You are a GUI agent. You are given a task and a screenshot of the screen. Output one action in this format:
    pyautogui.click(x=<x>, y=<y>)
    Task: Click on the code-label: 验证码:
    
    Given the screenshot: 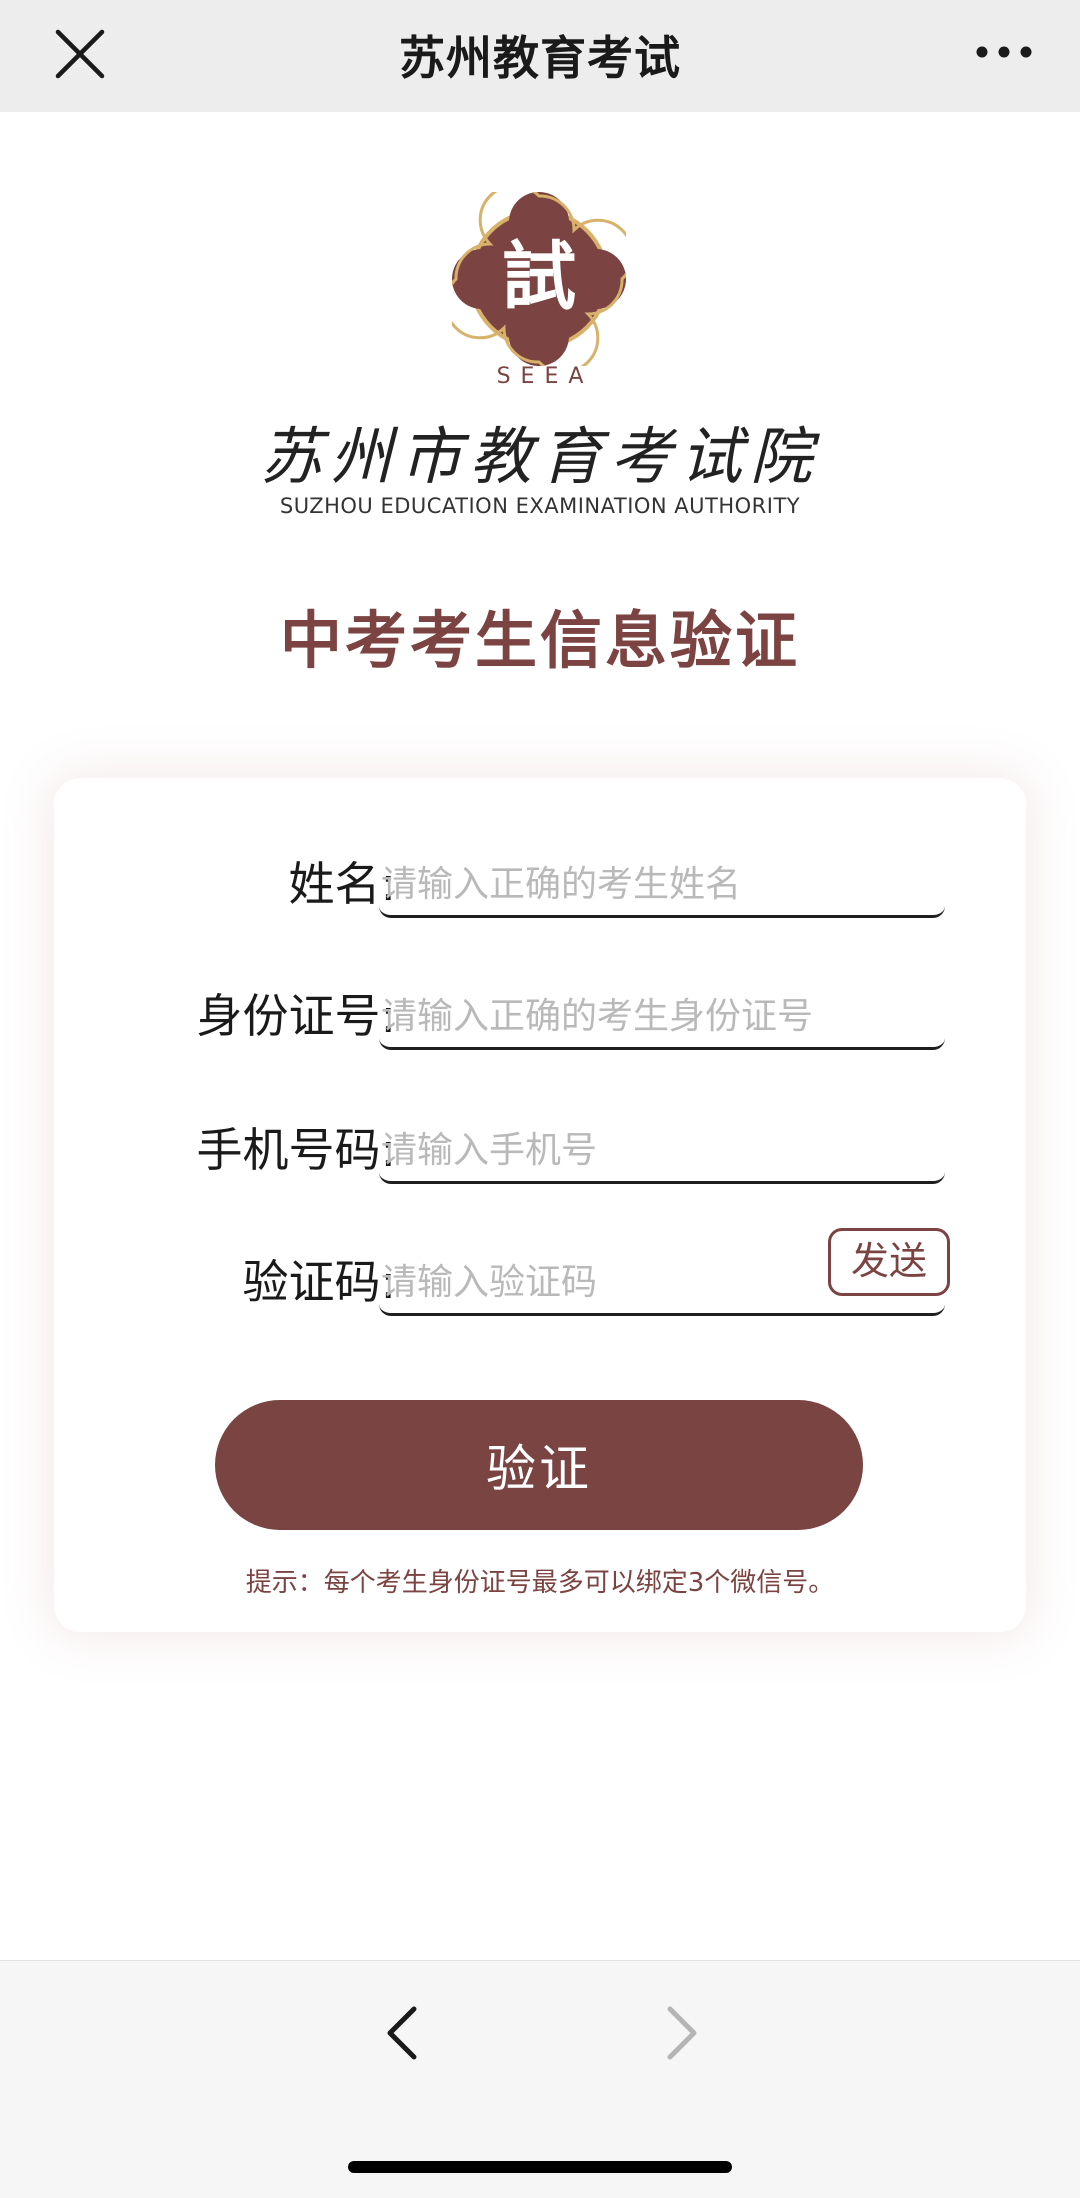 What is the action you would take?
    pyautogui.click(x=319, y=1282)
    